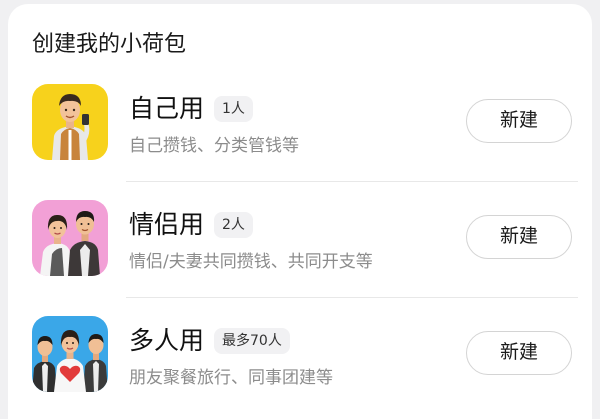 The width and height of the screenshot is (600, 419). I want to click on member-count-badge: 1人, so click(233, 109).